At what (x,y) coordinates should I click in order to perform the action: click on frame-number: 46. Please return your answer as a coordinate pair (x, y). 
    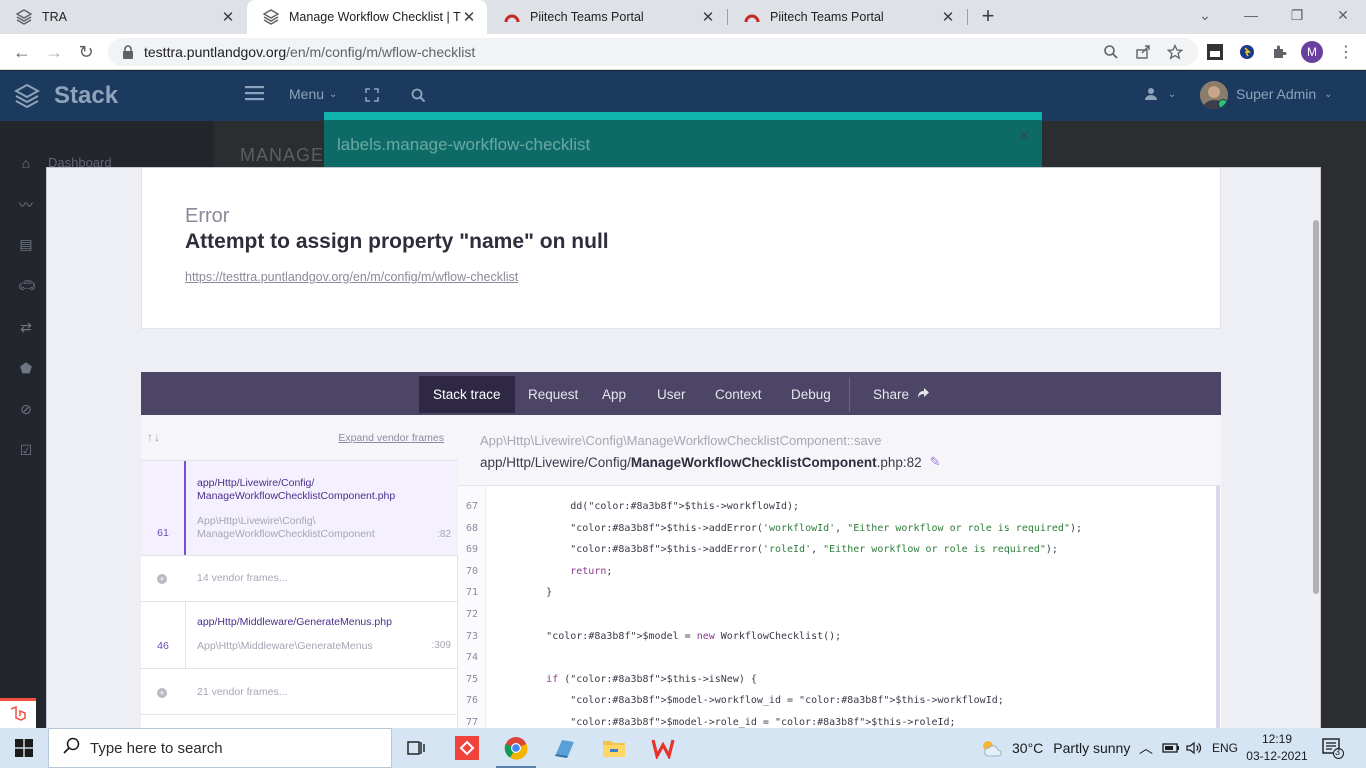
    Looking at the image, I should click on (163, 646).